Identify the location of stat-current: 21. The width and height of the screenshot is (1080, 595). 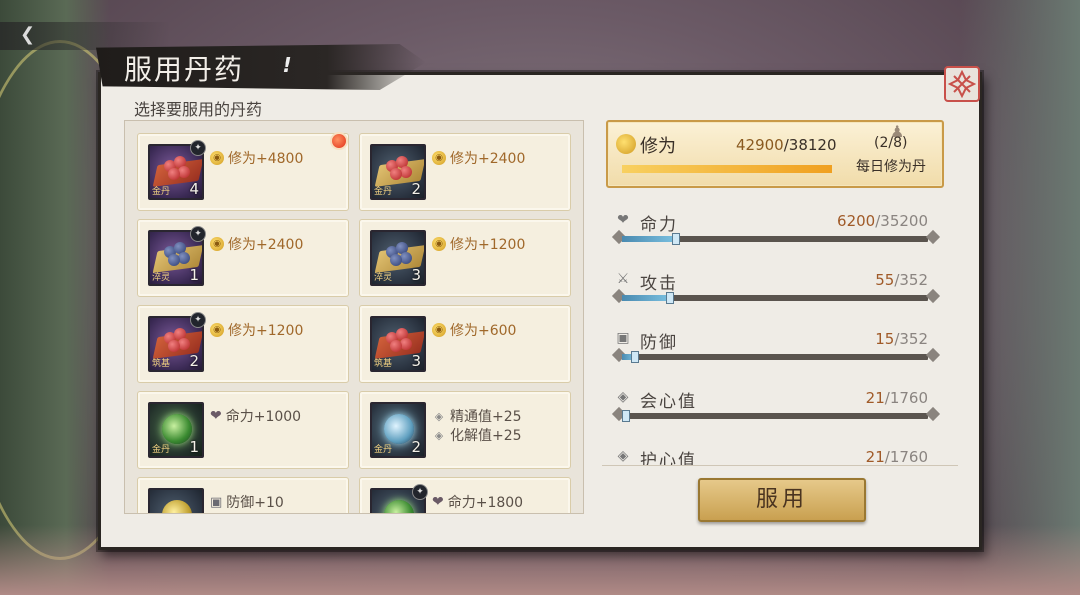
(875, 398).